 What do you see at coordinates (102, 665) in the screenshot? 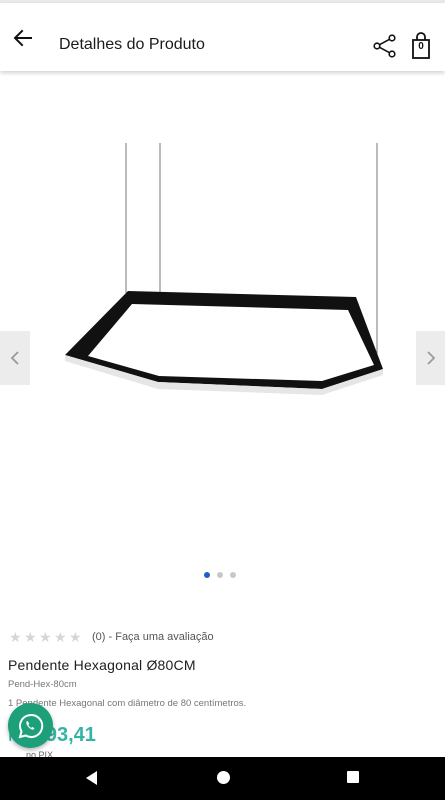
I see `product-name: Pendente Hexagonal Ø80CM` at bounding box center [102, 665].